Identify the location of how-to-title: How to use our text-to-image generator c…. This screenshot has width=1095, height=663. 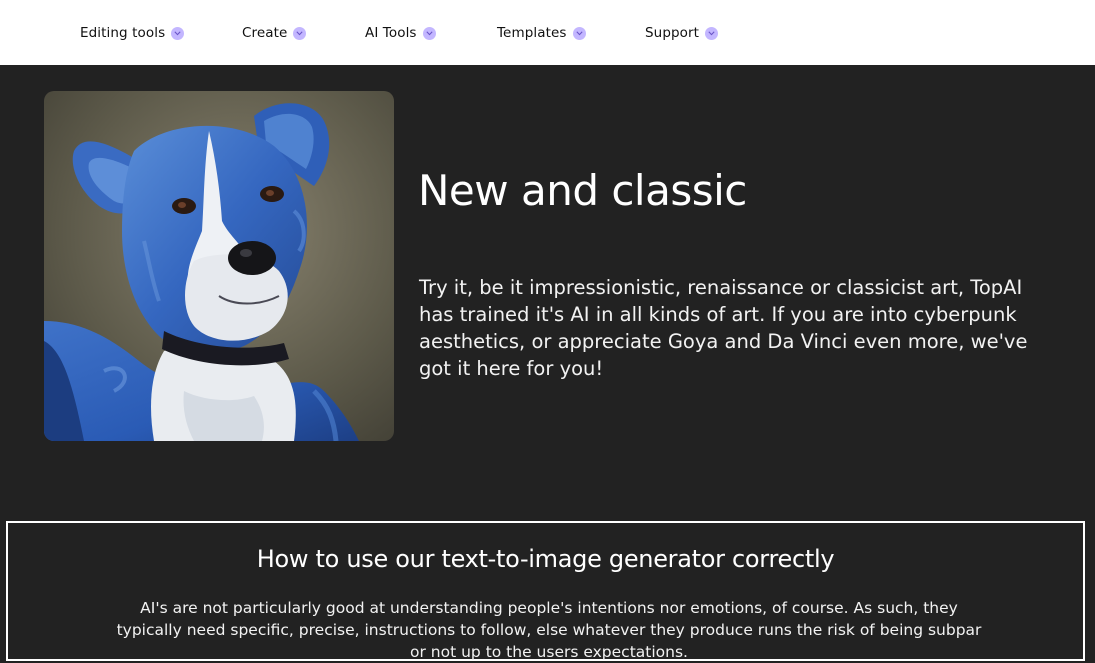
(545, 559).